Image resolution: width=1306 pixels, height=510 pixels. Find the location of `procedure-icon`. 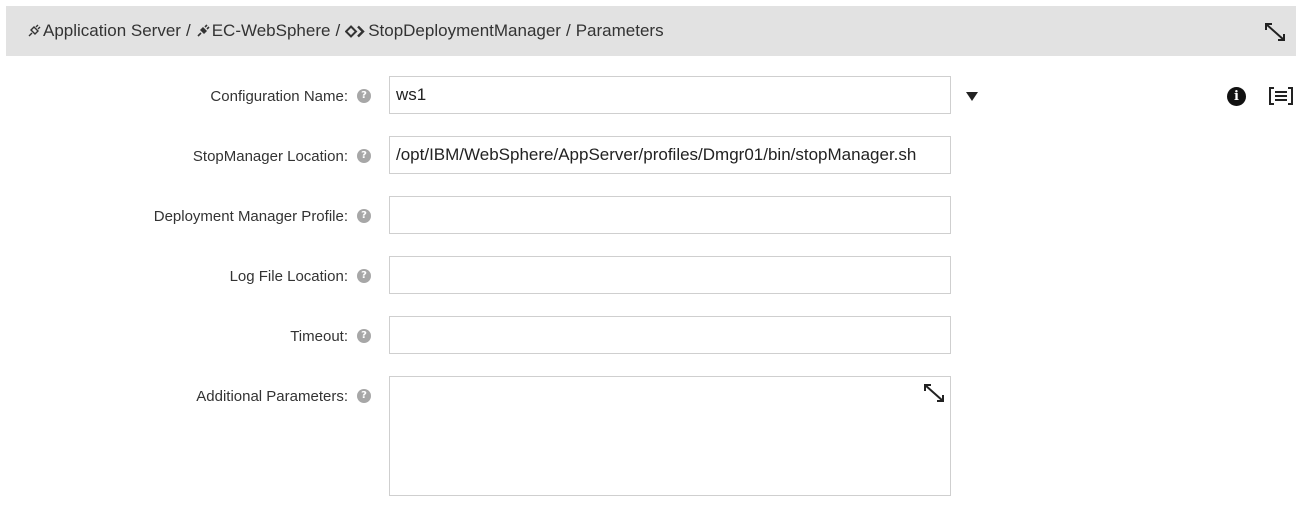

procedure-icon is located at coordinates (355, 33).